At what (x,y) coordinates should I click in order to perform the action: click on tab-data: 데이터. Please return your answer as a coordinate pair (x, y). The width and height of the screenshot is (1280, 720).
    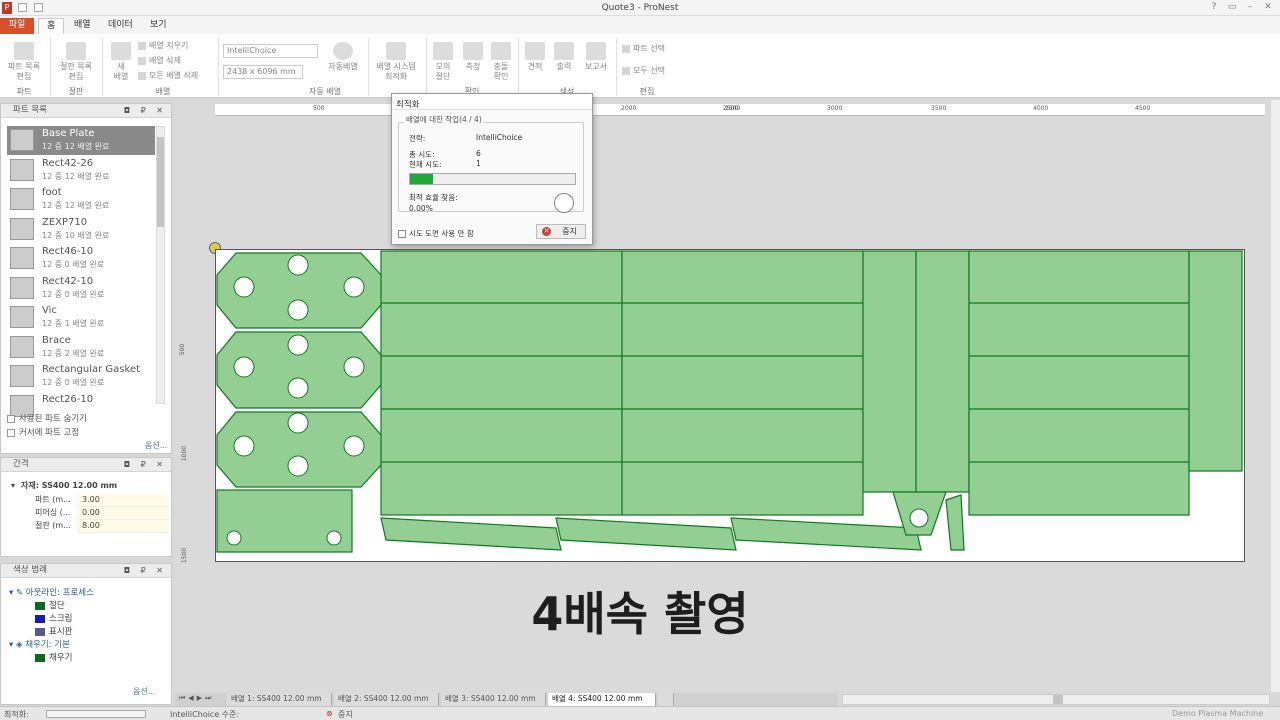
    Looking at the image, I should click on (120, 26).